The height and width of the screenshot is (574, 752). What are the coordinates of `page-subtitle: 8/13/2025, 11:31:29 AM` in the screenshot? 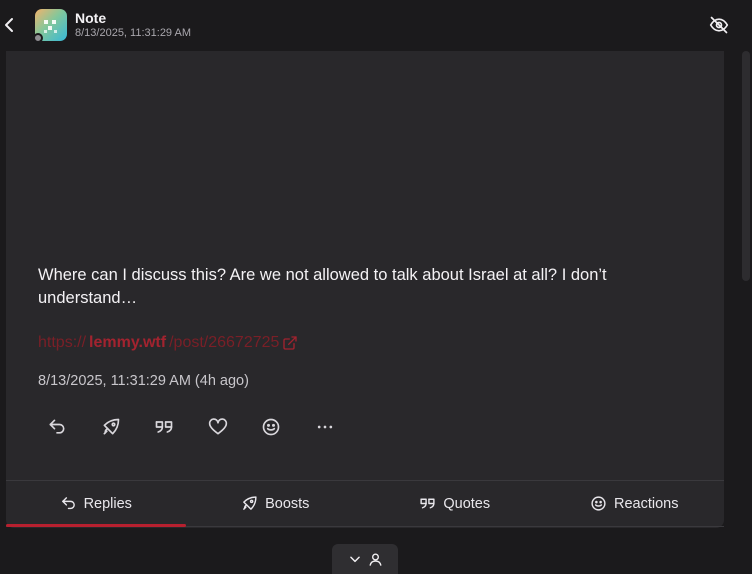 It's located at (133, 33).